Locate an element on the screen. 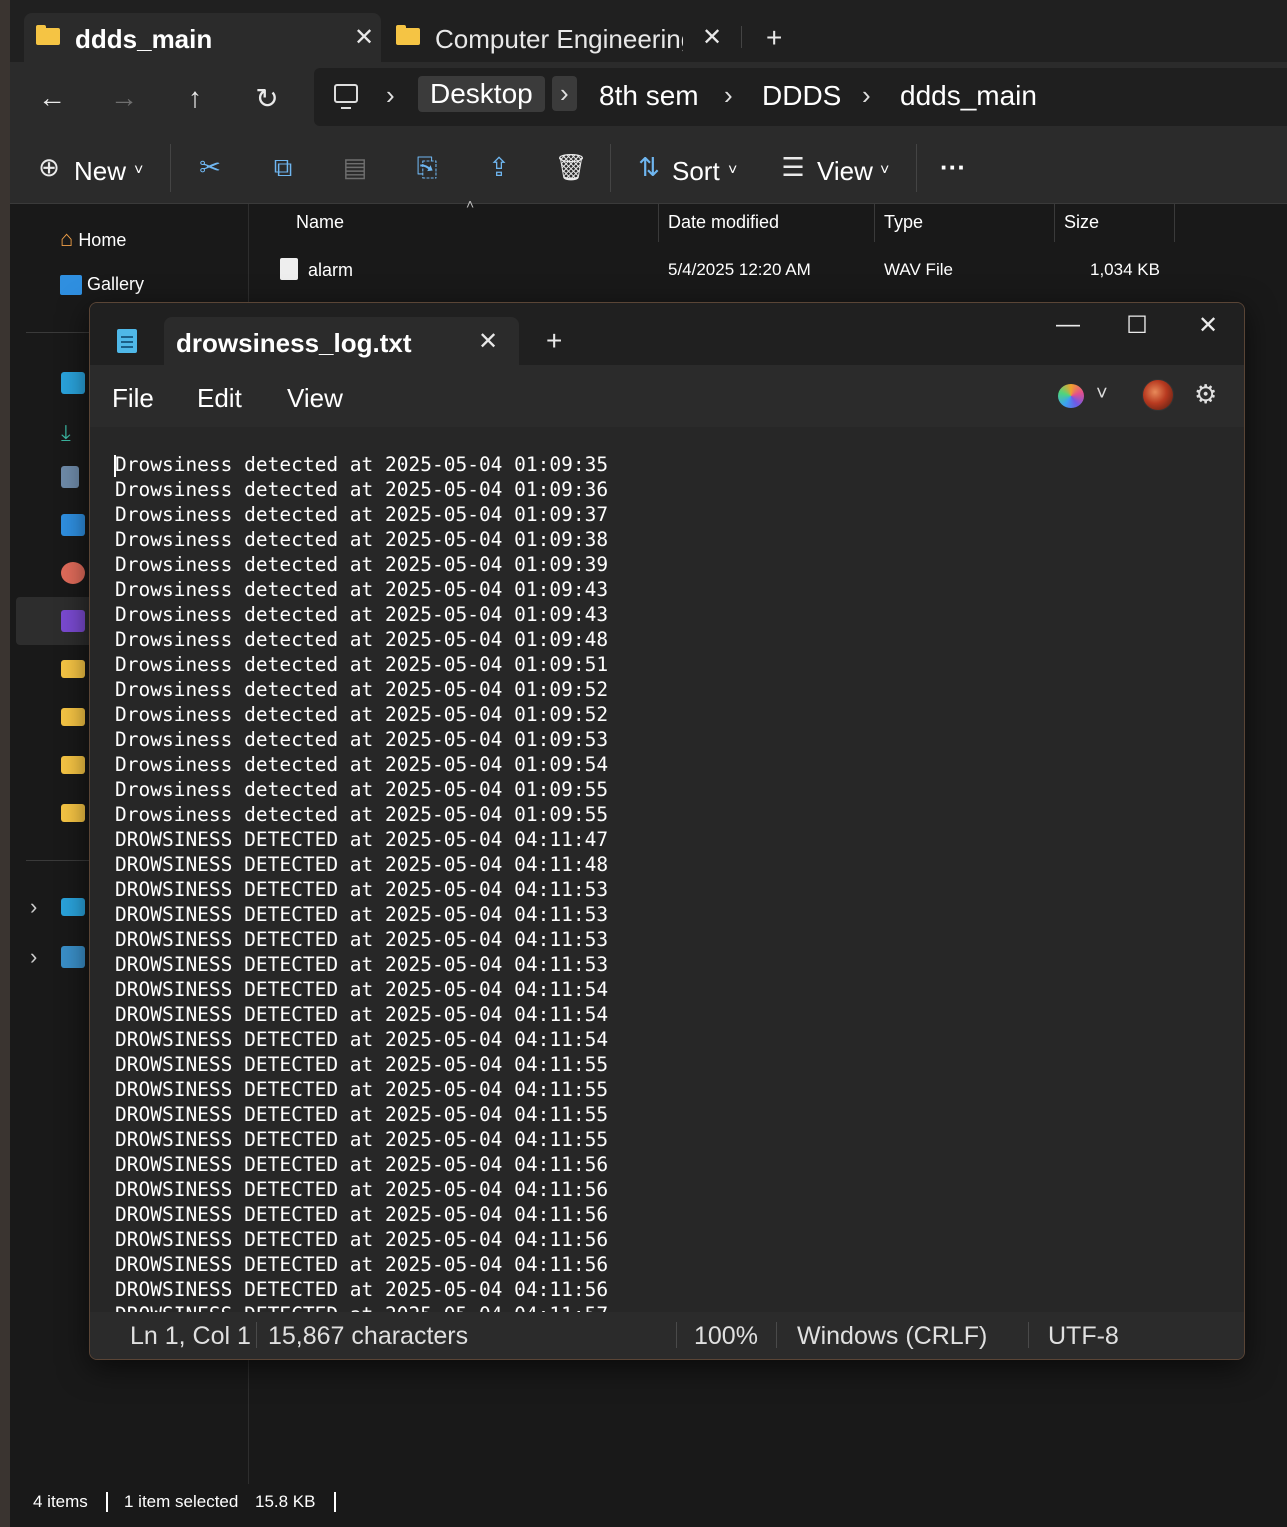  tab-drowsiness-log: drowsiness_log.txt ✕ is located at coordinates (341, 341).